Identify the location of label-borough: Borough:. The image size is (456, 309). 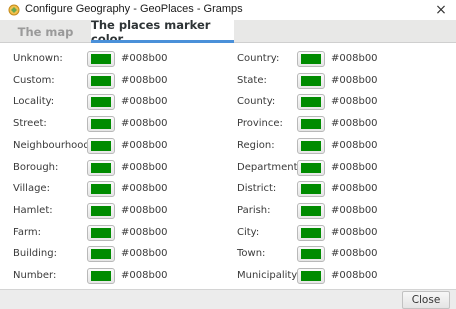
(36, 167).